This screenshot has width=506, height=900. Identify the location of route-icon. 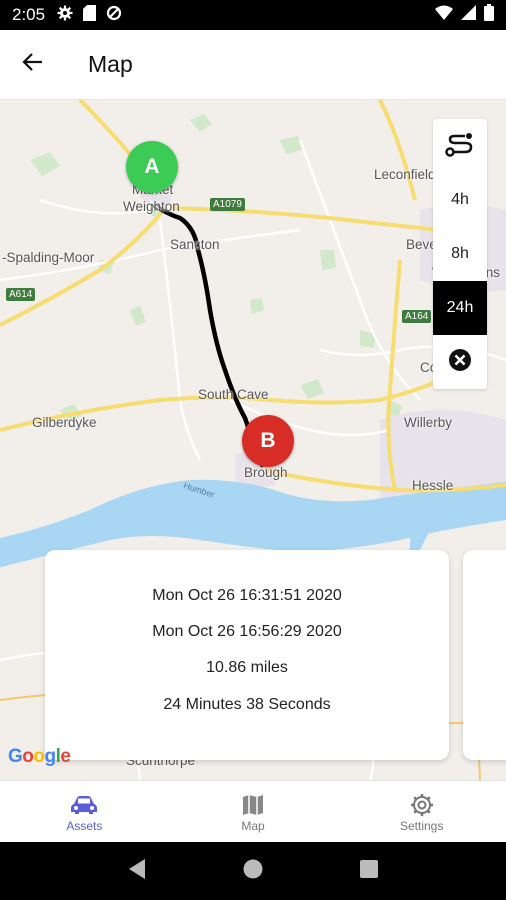
(460, 146).